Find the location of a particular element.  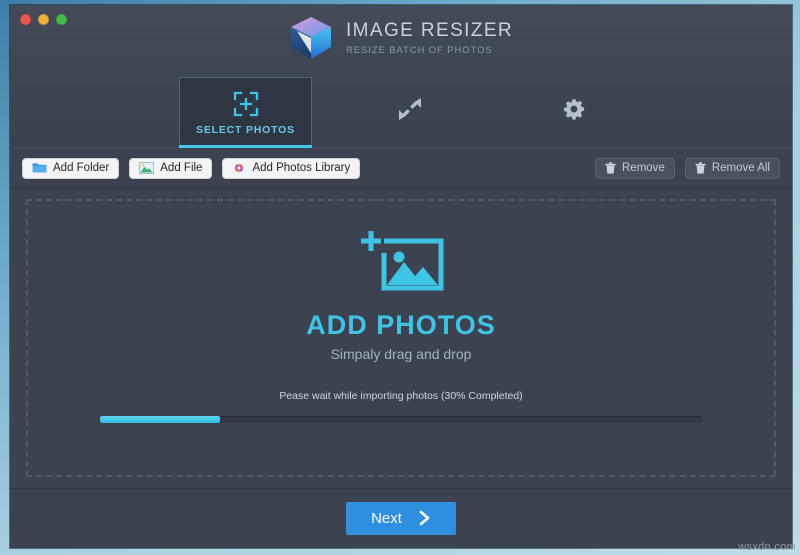

picture-icon is located at coordinates (147, 168).